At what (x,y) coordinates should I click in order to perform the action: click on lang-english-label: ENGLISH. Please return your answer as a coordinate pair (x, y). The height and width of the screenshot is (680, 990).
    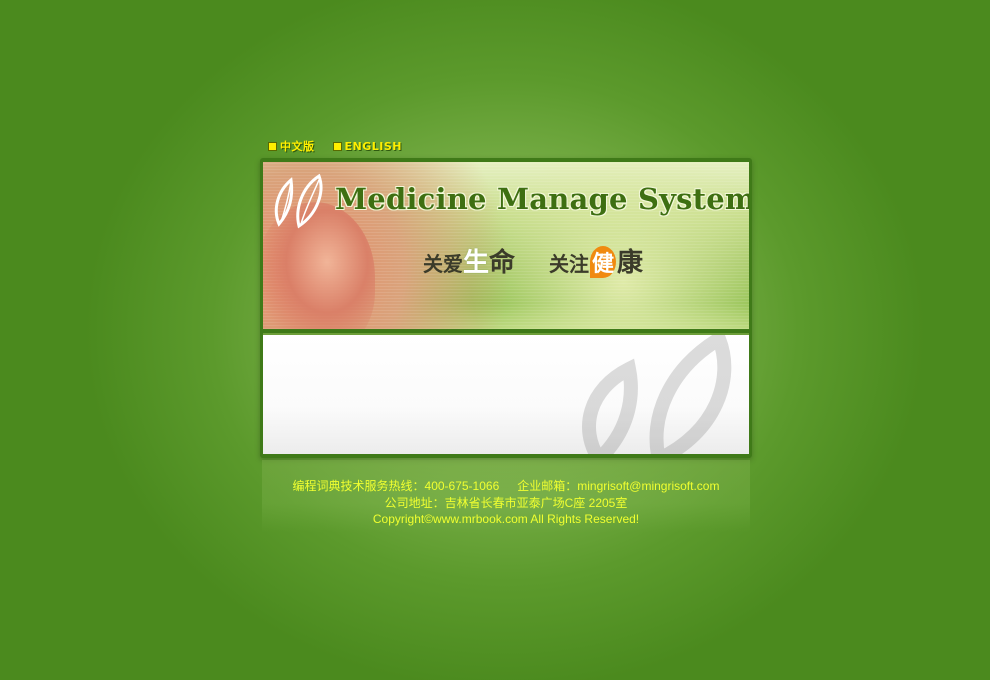
    Looking at the image, I should click on (373, 146).